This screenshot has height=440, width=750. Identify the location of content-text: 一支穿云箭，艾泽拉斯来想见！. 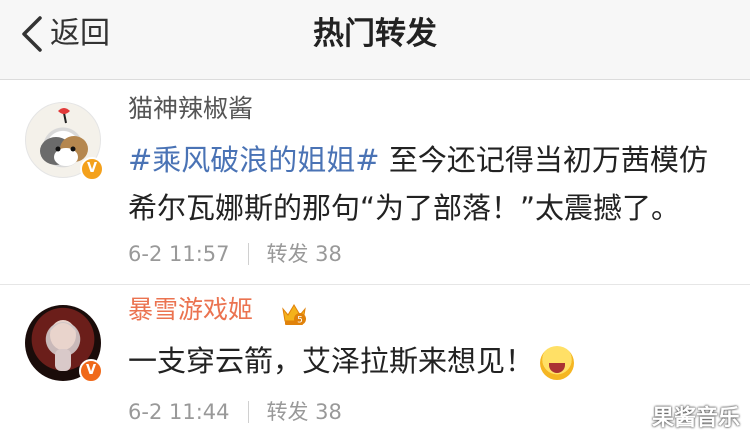
(331, 361).